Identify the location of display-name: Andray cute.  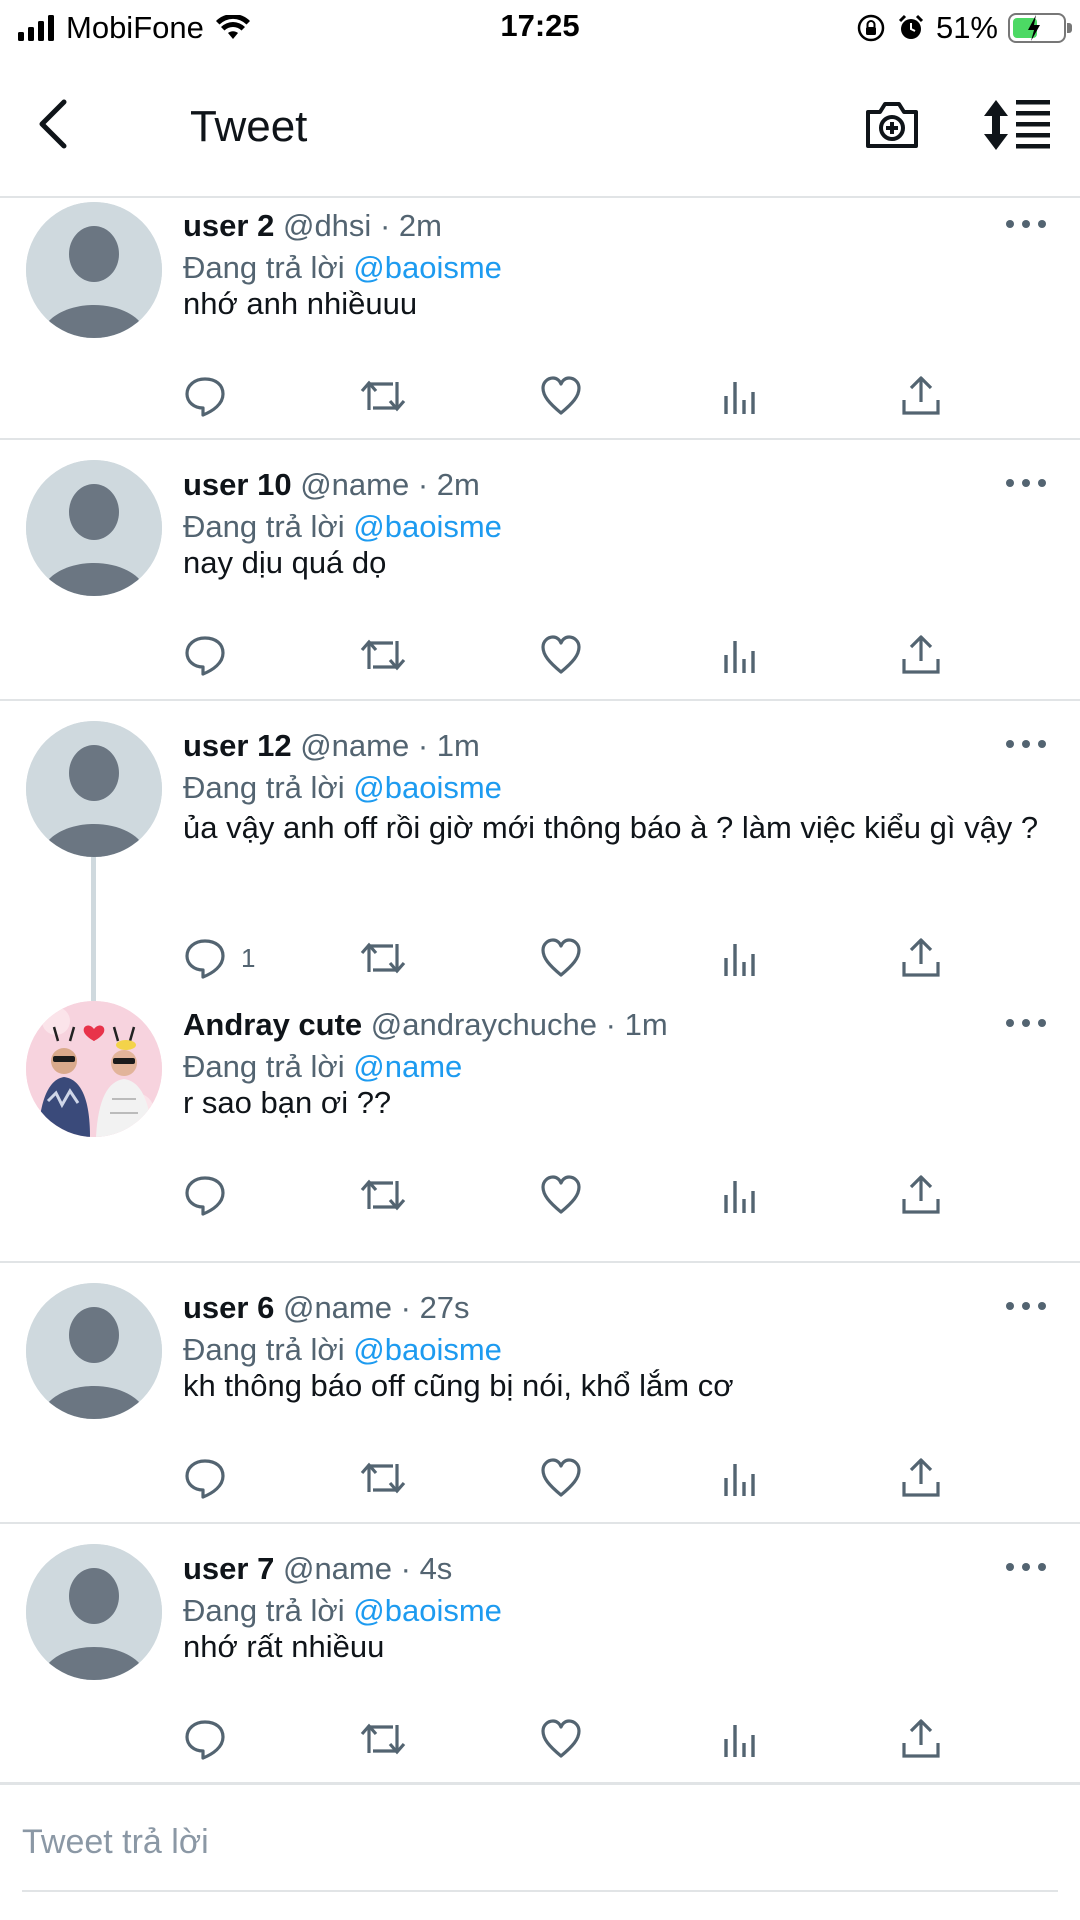
(272, 1024).